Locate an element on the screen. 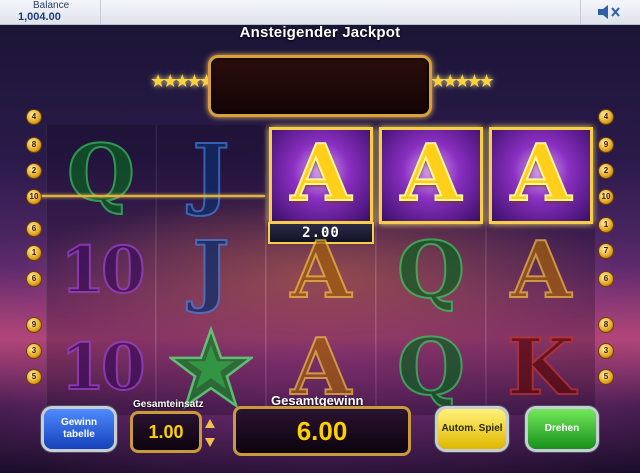 The height and width of the screenshot is (473, 640). balance-display: Balance 1,004.00 is located at coordinates (50, 12).